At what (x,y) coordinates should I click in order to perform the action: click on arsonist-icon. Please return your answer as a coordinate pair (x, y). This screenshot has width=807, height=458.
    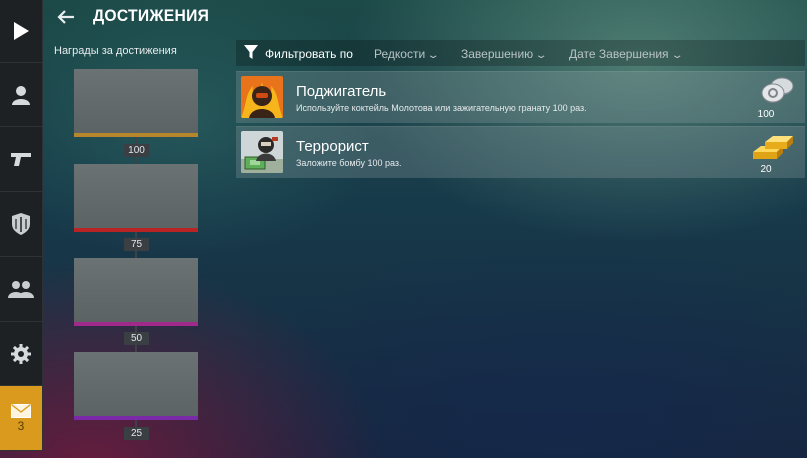
    Looking at the image, I should click on (262, 97).